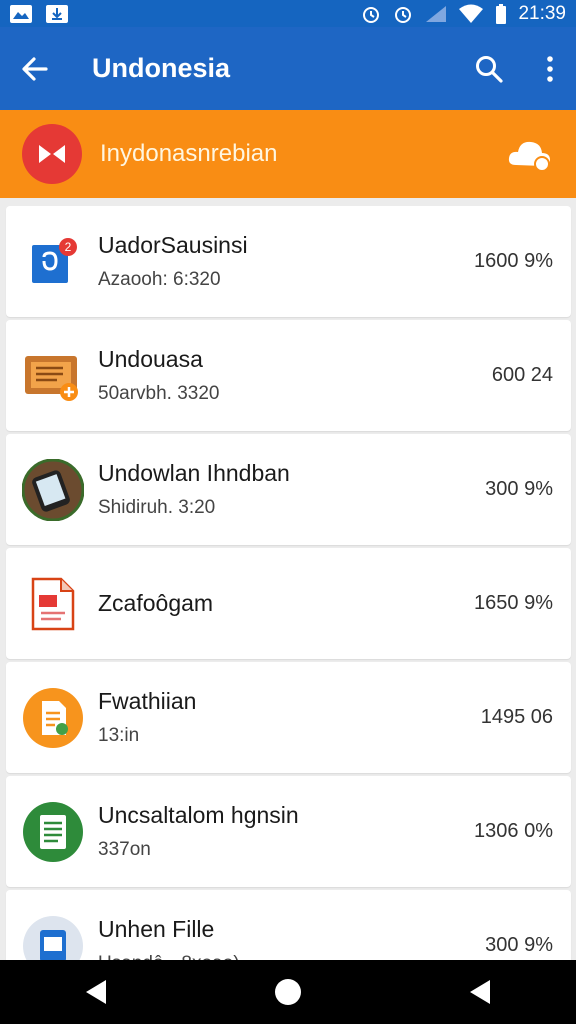 This screenshot has height=1024, width=576. What do you see at coordinates (53, 832) in the screenshot?
I see `green-doc-icon` at bounding box center [53, 832].